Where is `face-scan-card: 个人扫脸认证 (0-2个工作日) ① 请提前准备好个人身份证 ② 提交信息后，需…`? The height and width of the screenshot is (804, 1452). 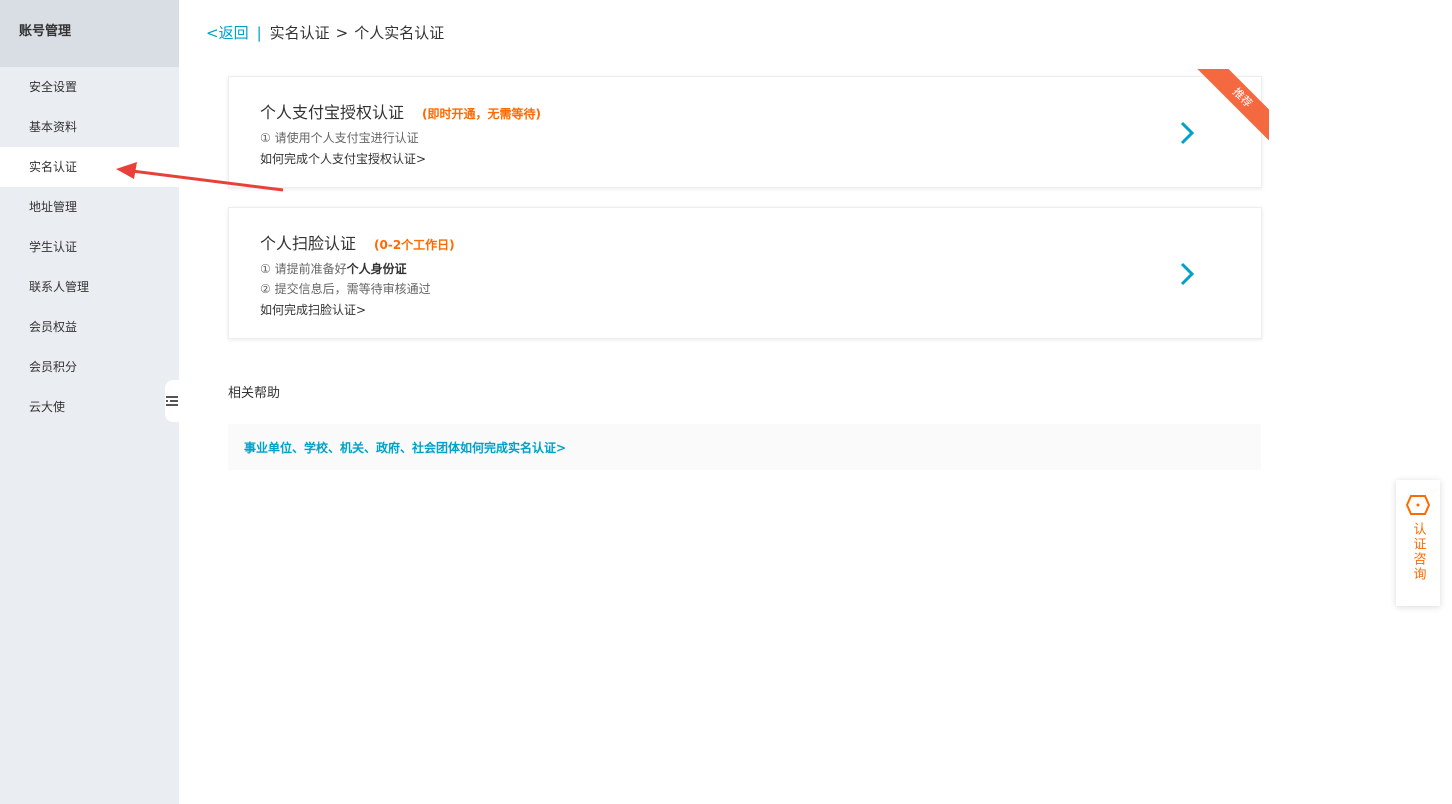
face-scan-card: 个人扫脸认证 (0-2个工作日) ① 请提前准备好个人身份证 ② 提交信息后，需… is located at coordinates (745, 273).